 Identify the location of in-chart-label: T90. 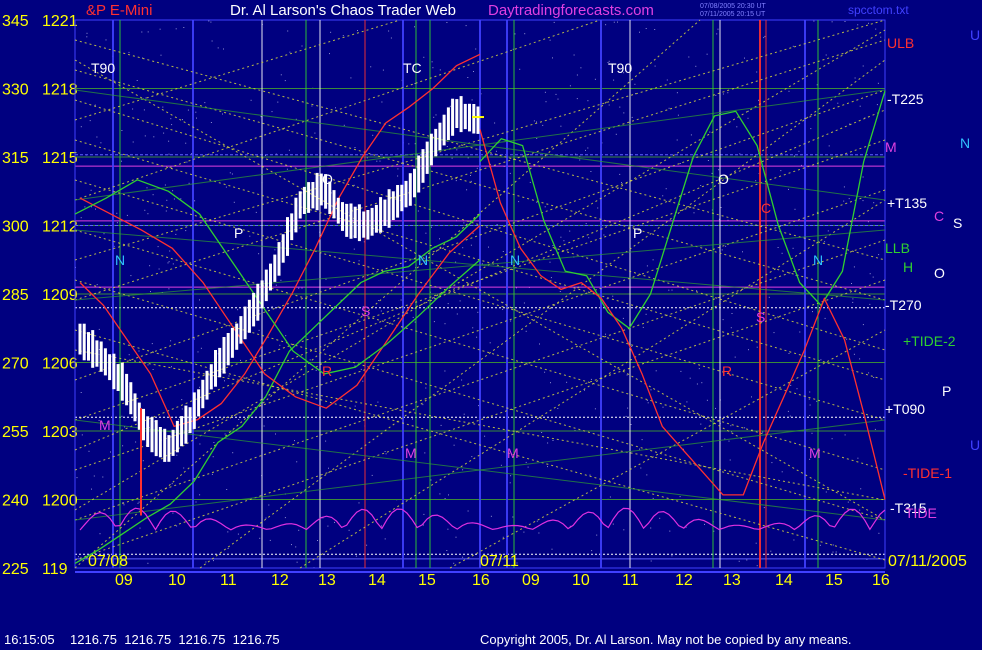
(103, 68).